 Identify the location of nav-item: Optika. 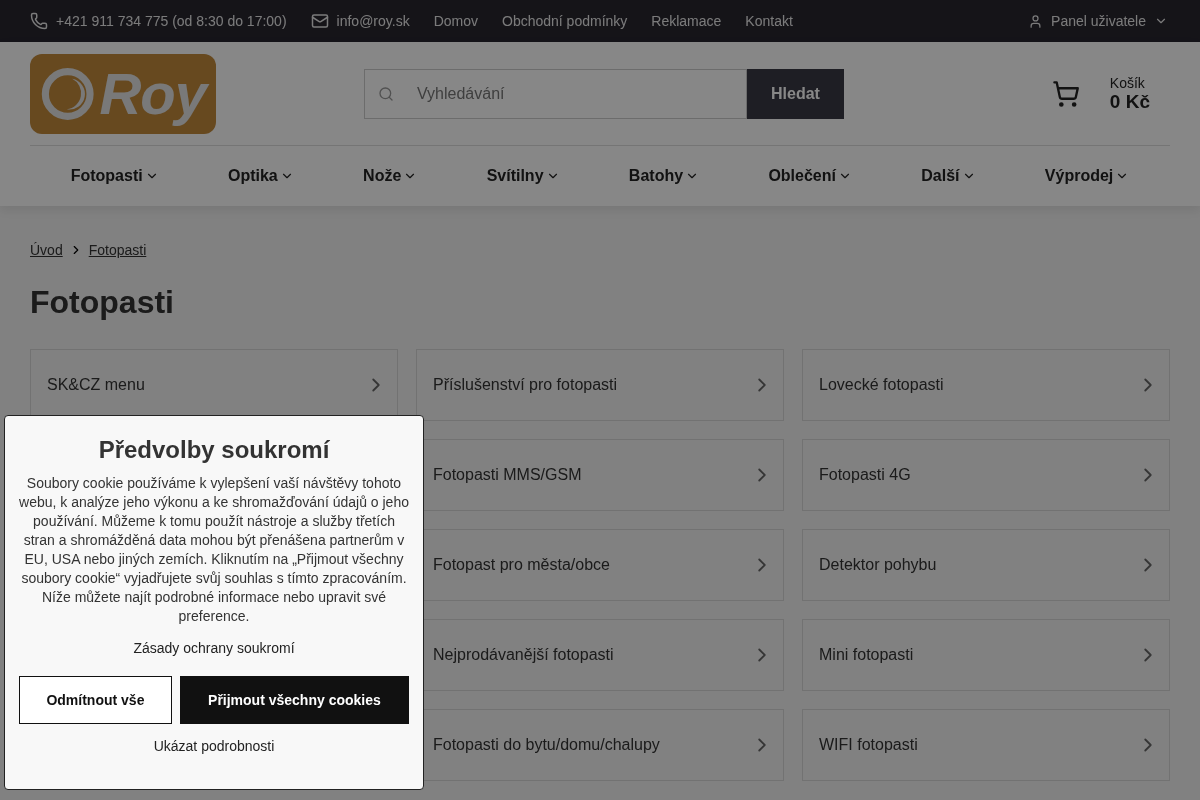
(260, 176).